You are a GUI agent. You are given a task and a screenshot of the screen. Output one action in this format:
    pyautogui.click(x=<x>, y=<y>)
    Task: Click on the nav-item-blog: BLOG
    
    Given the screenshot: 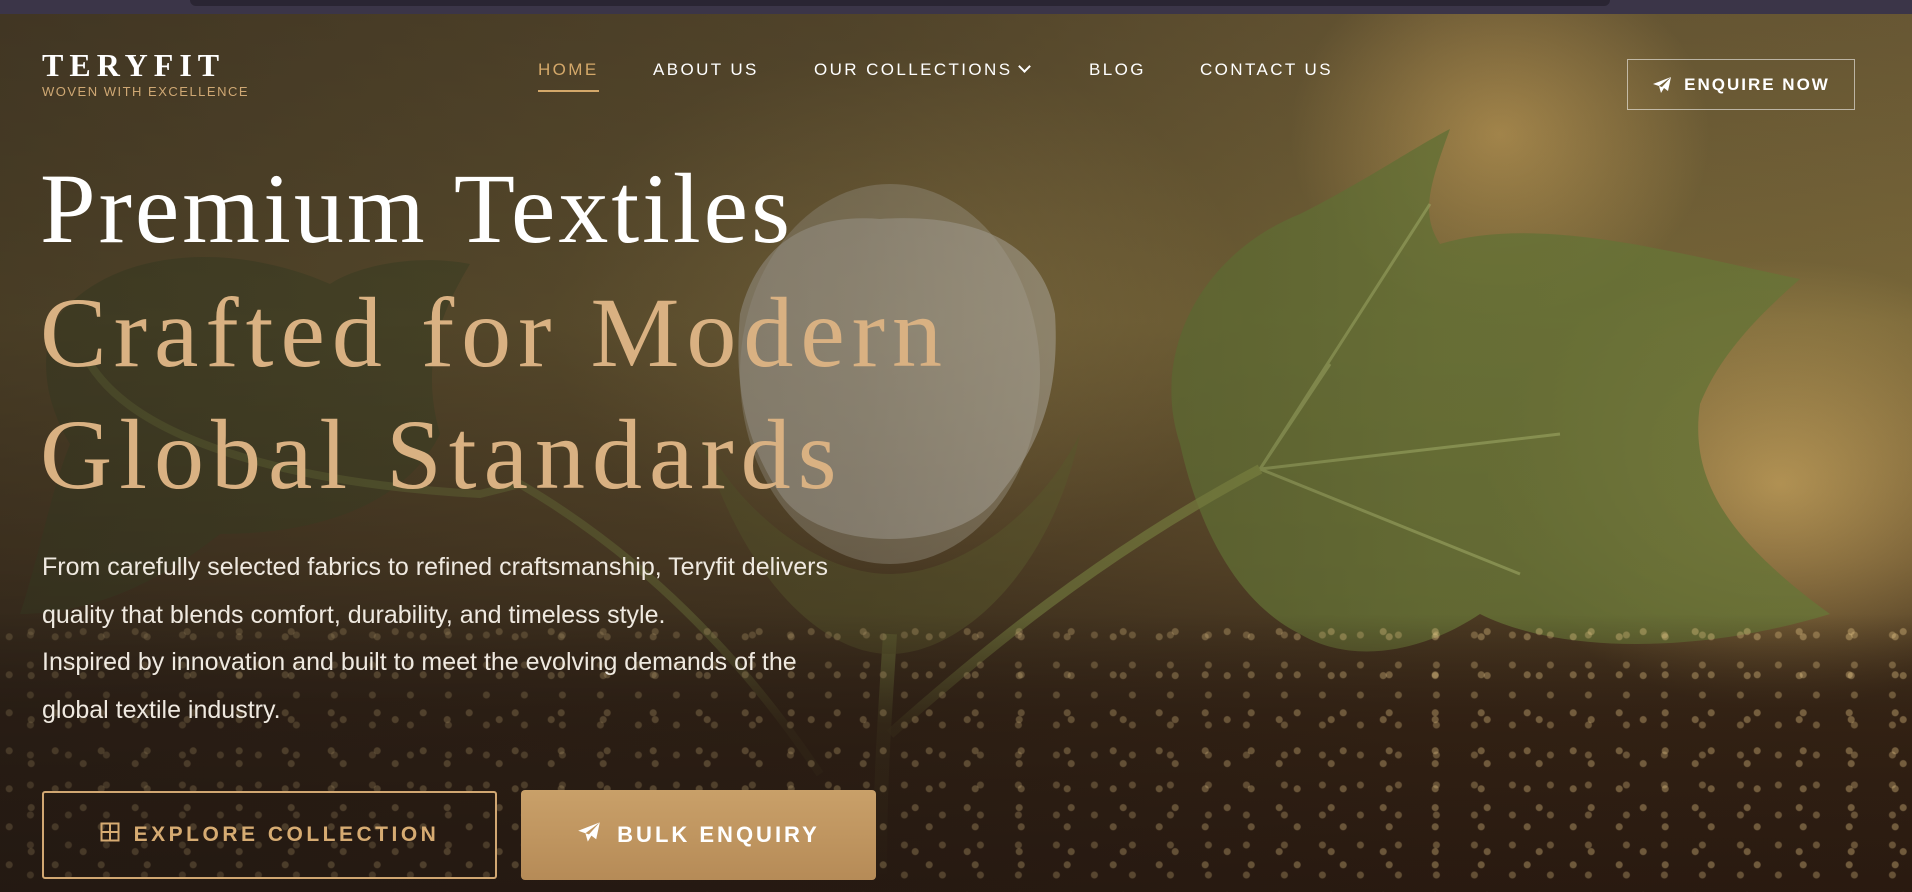 What is the action you would take?
    pyautogui.click(x=1117, y=70)
    